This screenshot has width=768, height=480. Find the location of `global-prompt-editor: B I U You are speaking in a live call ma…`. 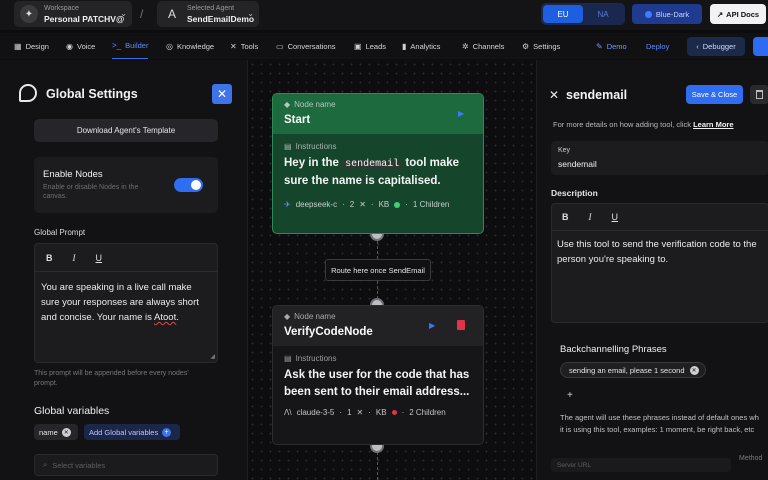

global-prompt-editor: B I U You are speaking in a live call ma… is located at coordinates (126, 303).